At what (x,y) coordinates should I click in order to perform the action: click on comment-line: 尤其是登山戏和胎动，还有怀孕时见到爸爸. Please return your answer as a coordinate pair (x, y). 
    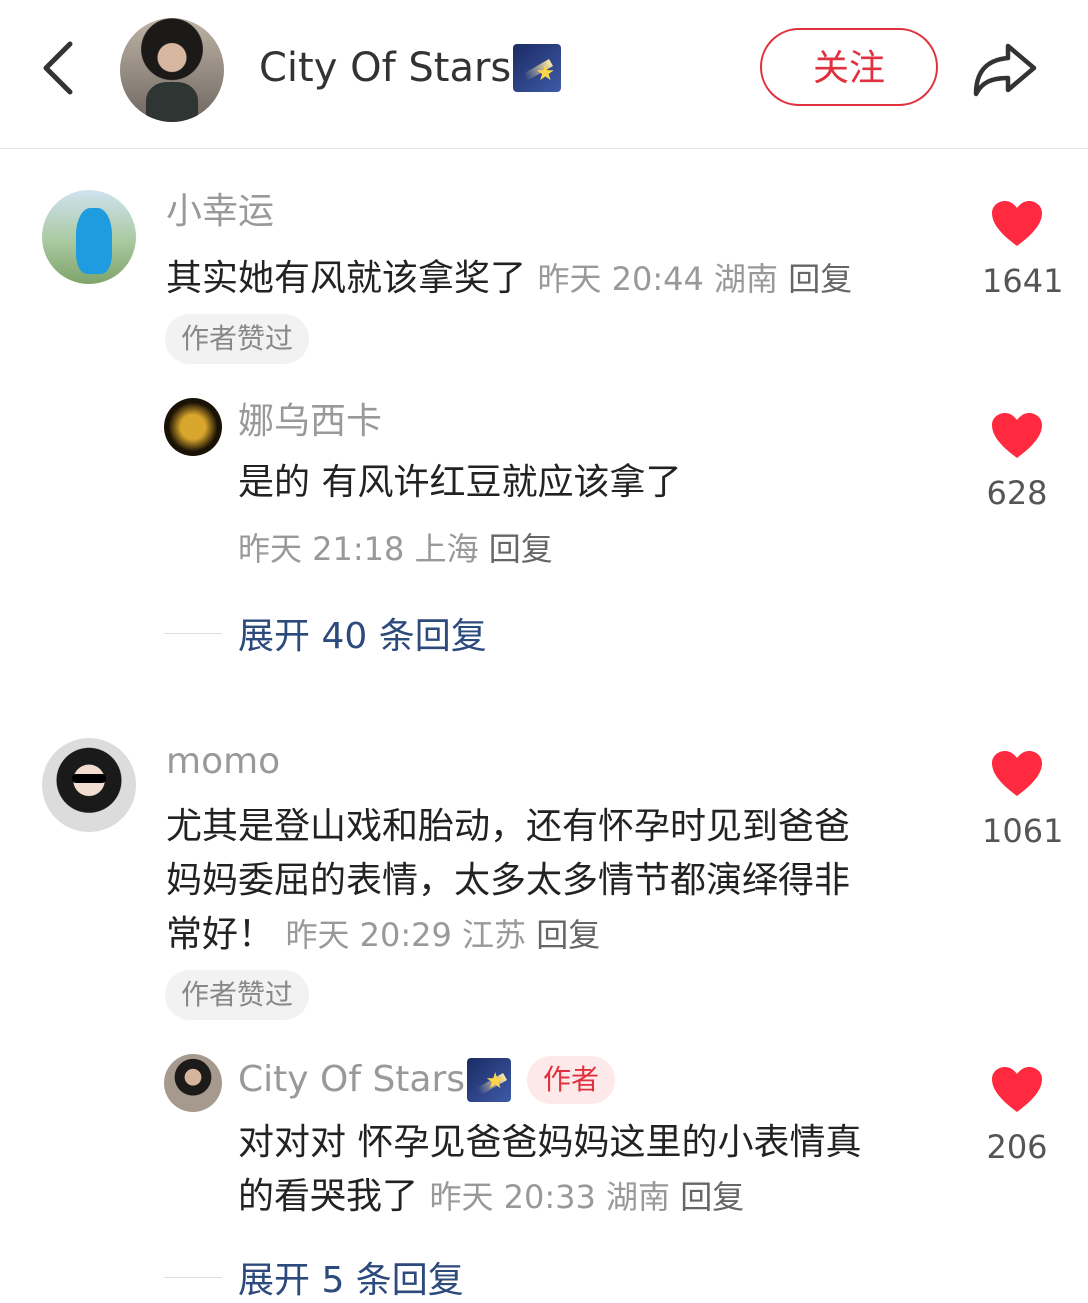
    Looking at the image, I should click on (508, 826).